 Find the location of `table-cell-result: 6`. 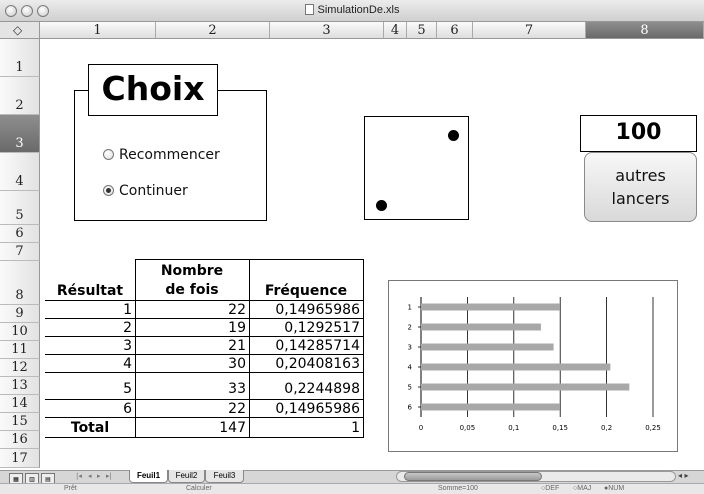

table-cell-result: 6 is located at coordinates (89, 409).